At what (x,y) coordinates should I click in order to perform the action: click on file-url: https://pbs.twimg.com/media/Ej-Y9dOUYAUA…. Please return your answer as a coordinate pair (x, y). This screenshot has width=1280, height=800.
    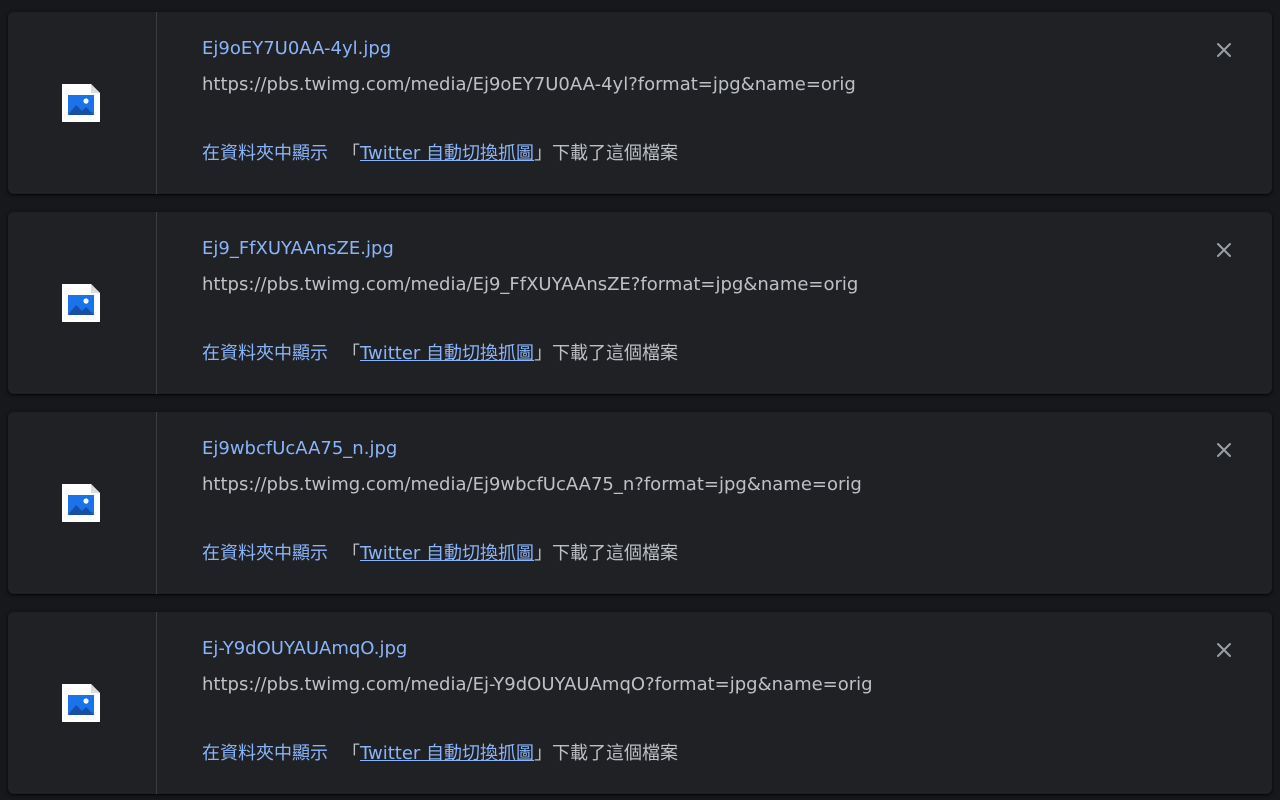
    Looking at the image, I should click on (537, 684).